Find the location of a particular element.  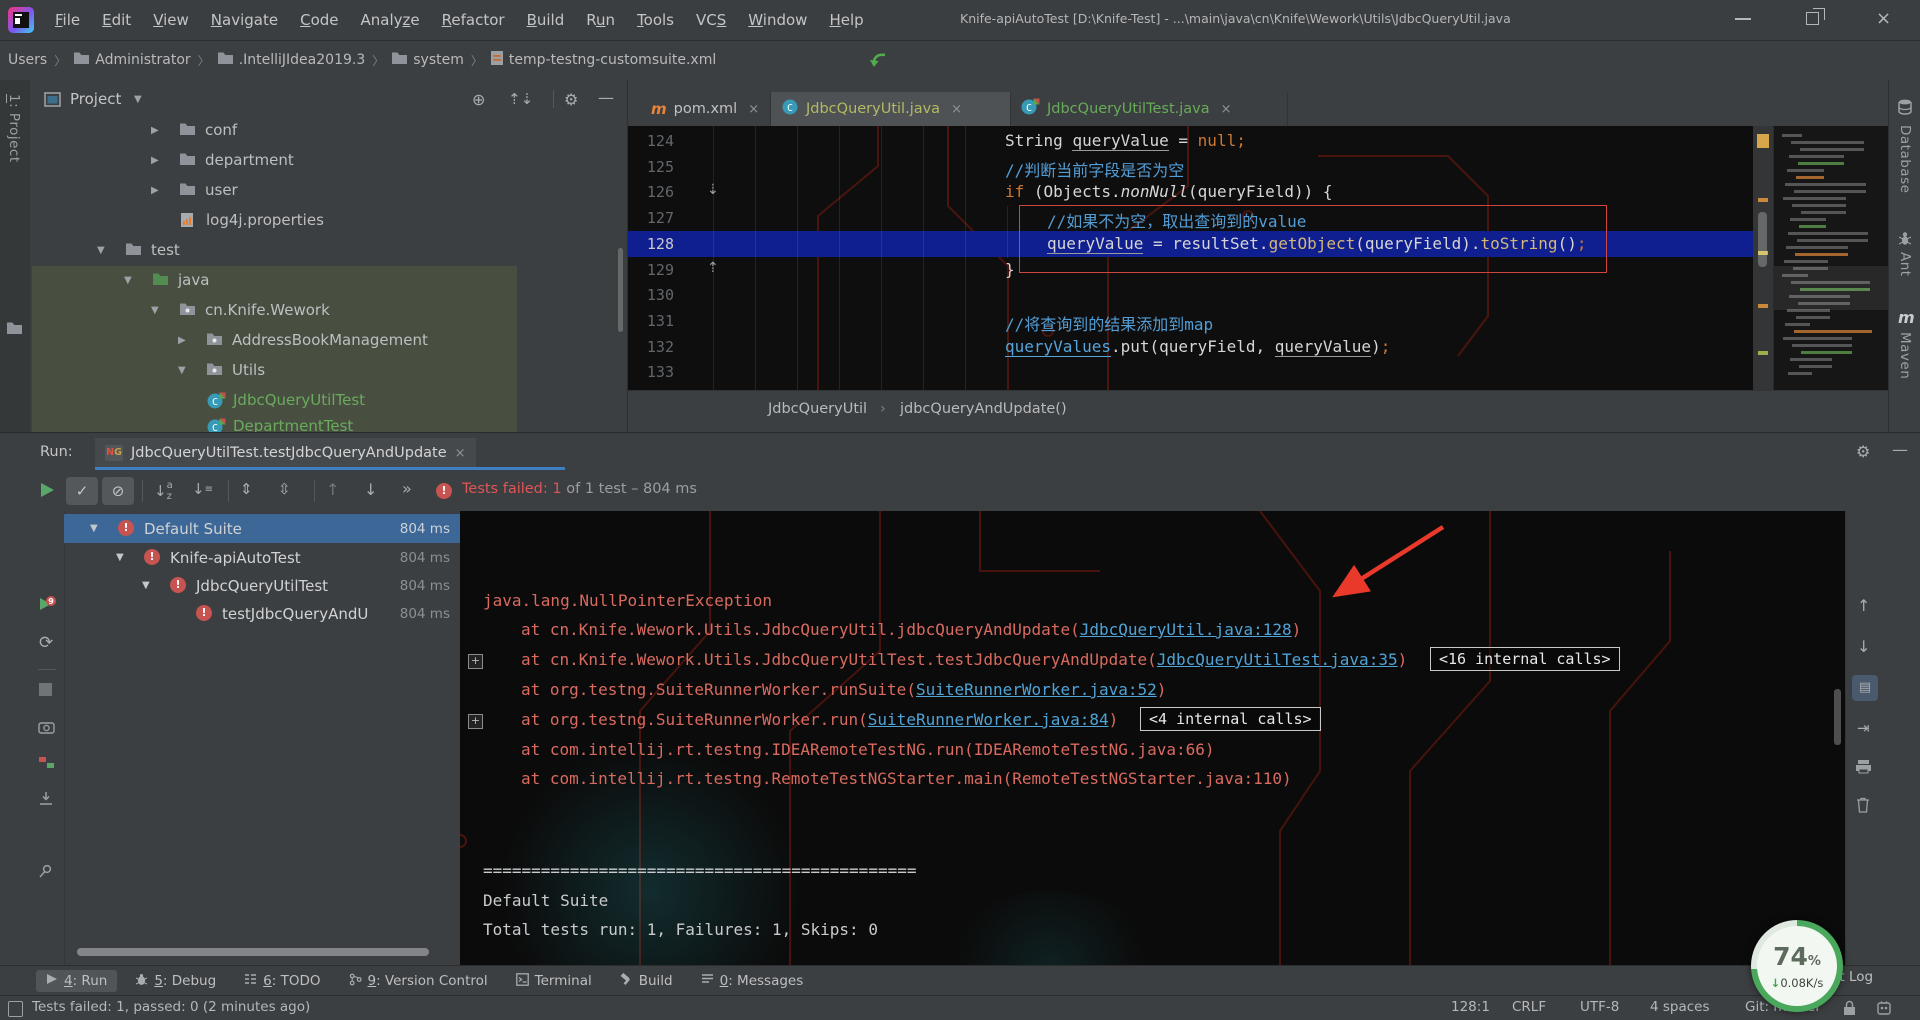

menu-run: Run is located at coordinates (600, 20).